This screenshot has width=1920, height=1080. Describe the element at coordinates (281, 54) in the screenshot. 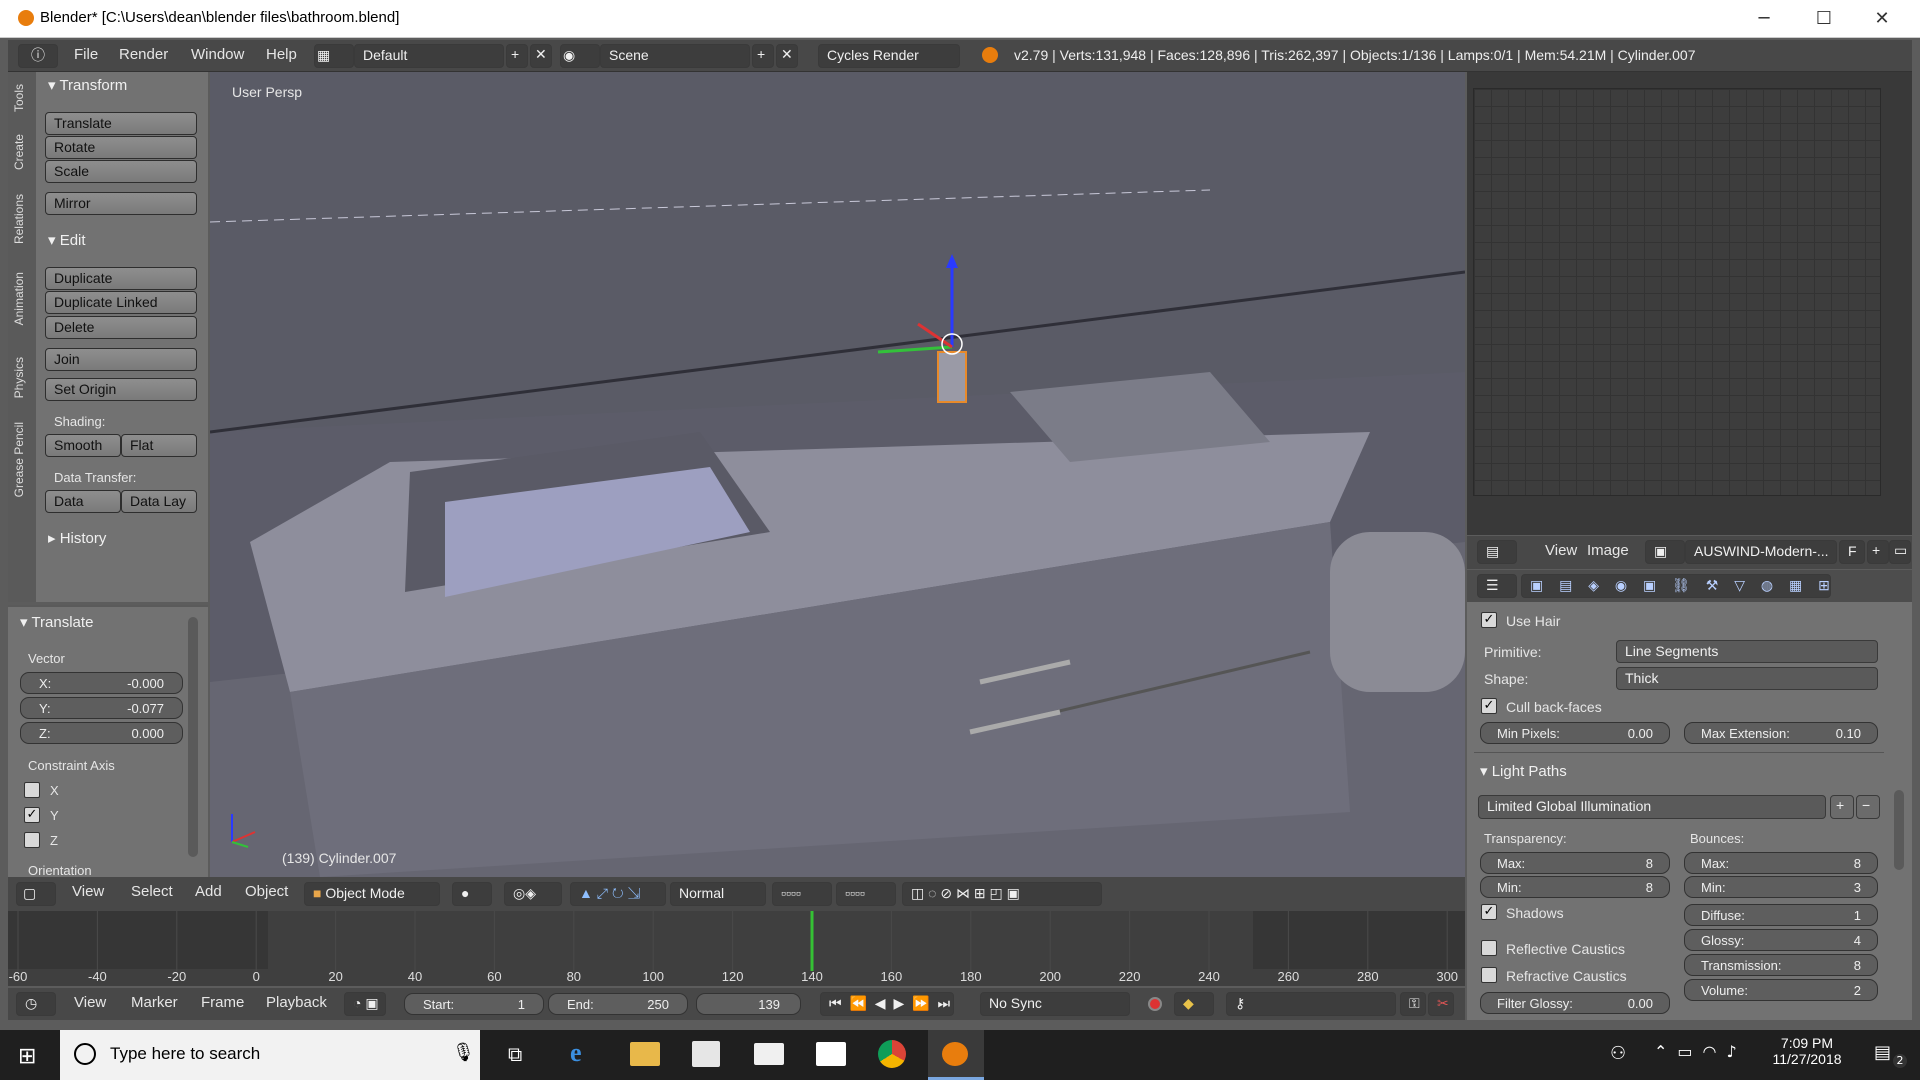

I see `menu-help: Help` at that location.